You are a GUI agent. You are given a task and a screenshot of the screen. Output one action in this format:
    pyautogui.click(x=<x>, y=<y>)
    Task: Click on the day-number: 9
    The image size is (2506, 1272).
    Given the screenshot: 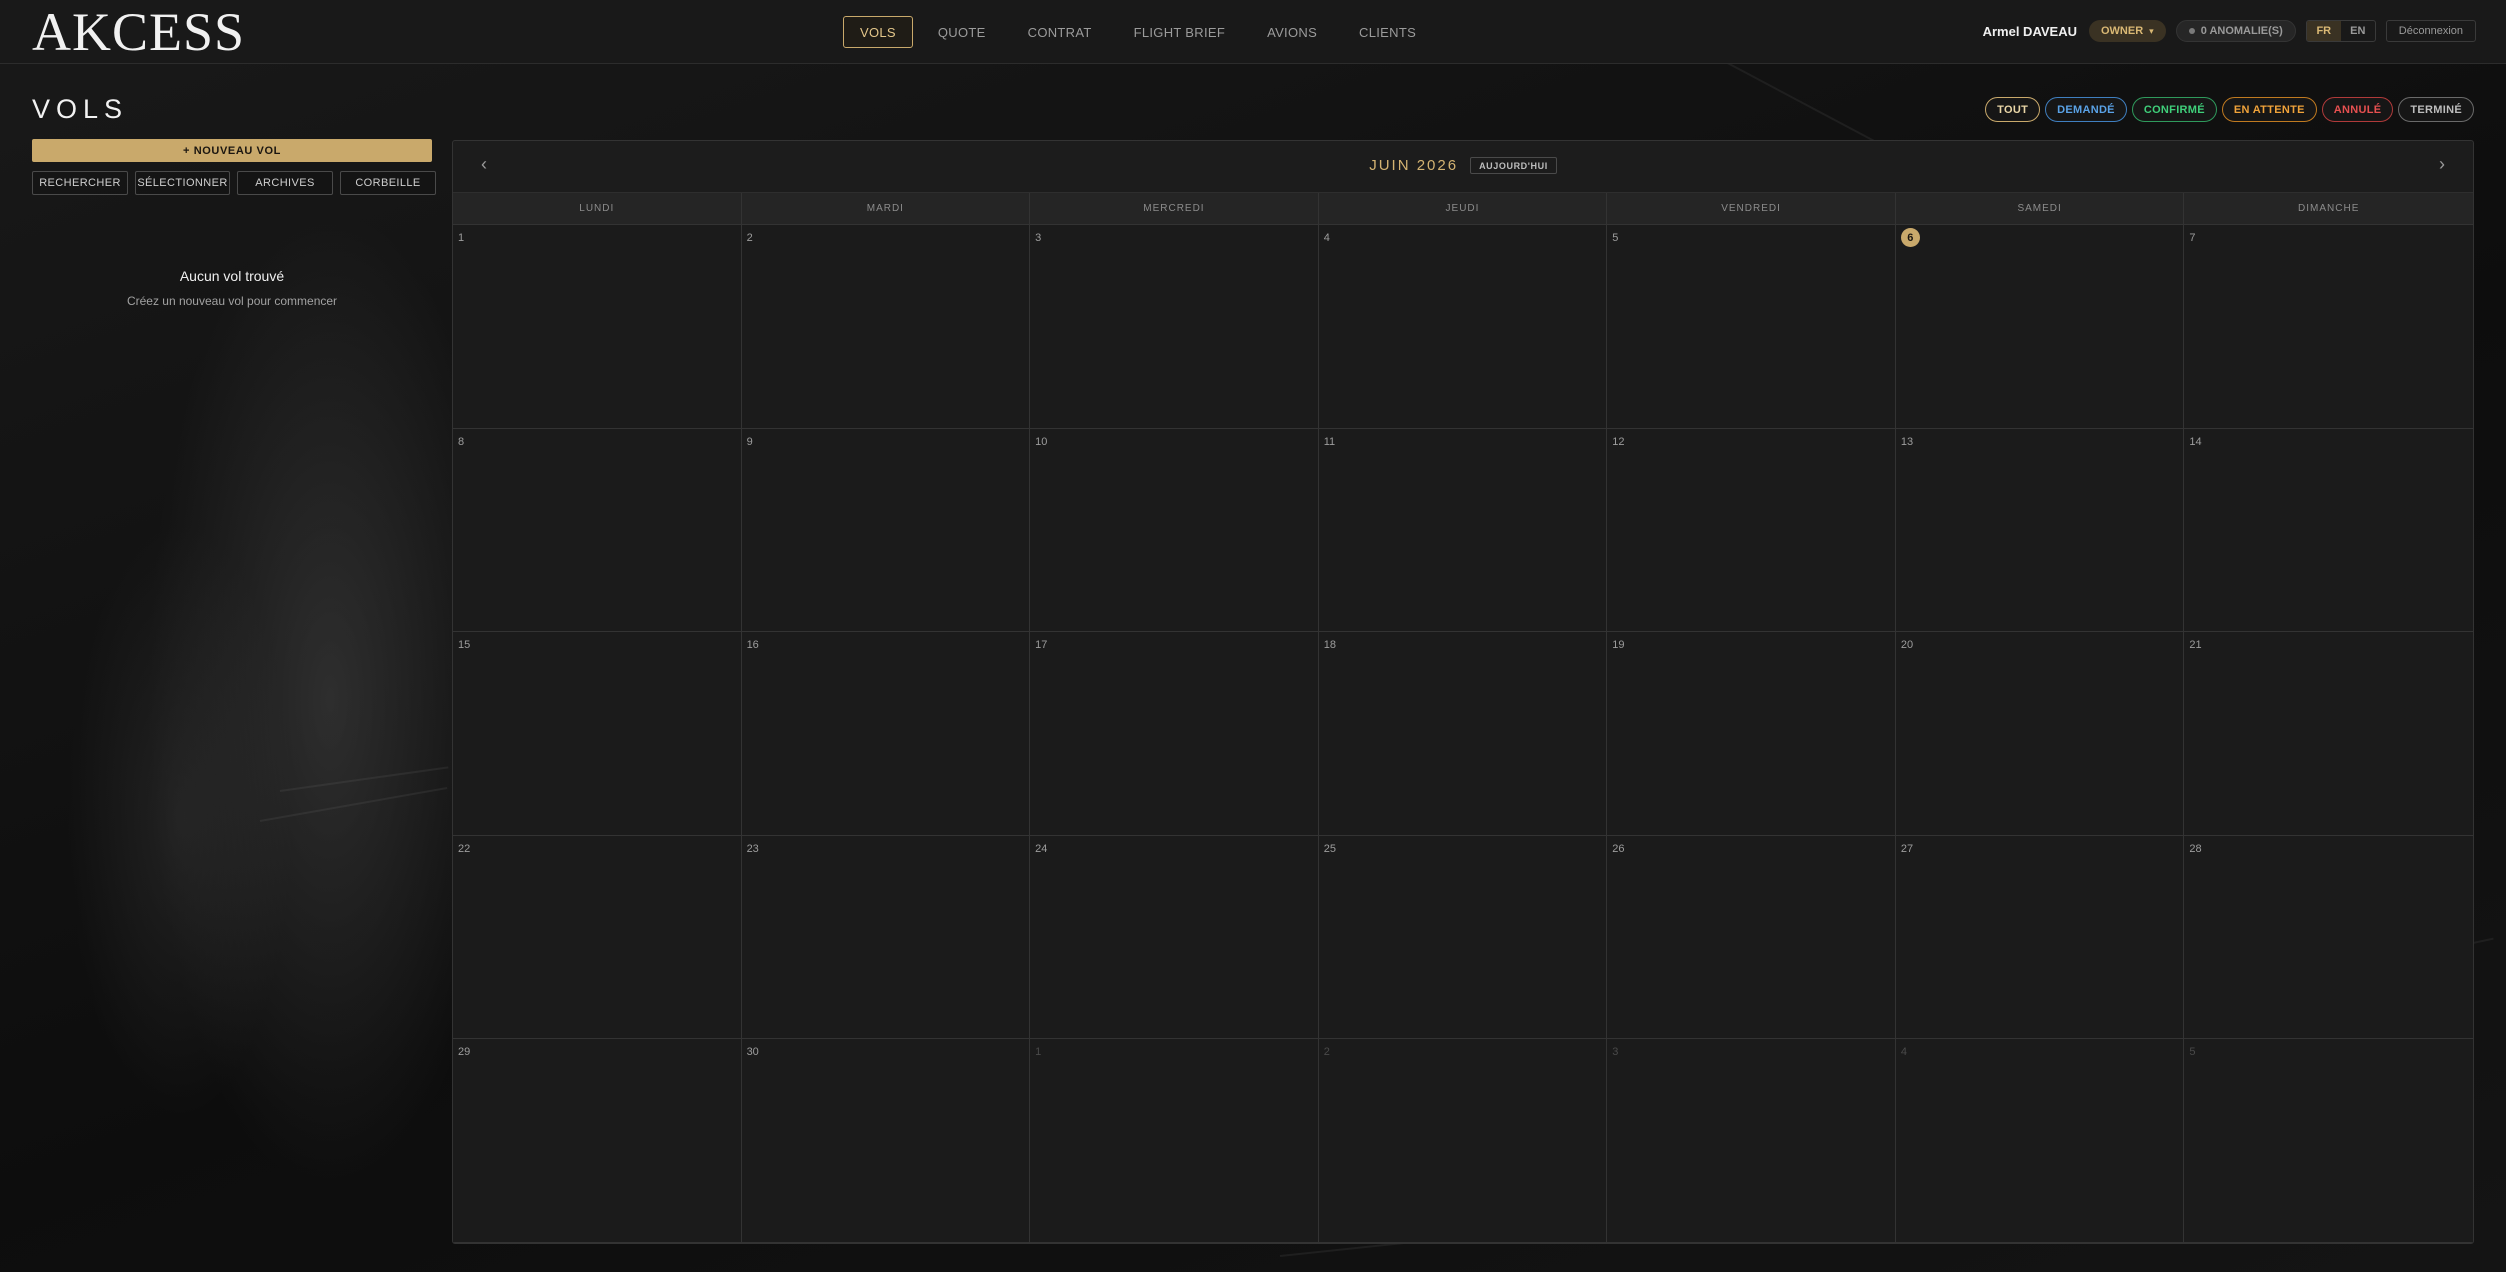 What is the action you would take?
    pyautogui.click(x=749, y=441)
    